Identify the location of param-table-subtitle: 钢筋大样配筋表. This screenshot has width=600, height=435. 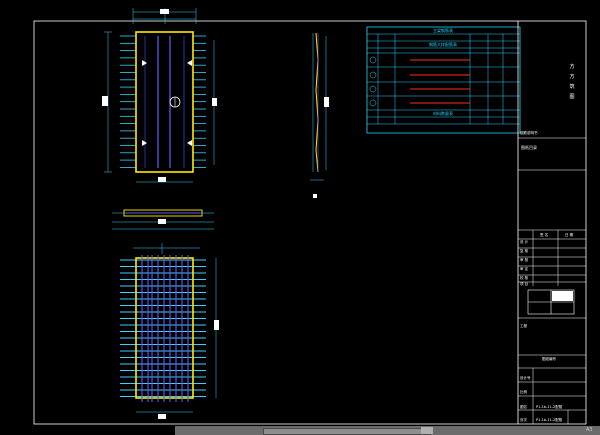
(443, 44).